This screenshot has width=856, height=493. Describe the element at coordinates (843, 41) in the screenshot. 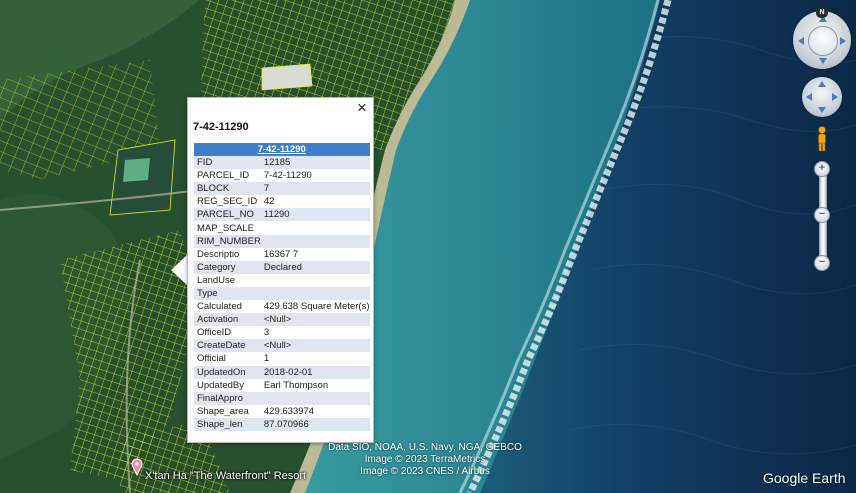

I see `pan-right-icon` at that location.